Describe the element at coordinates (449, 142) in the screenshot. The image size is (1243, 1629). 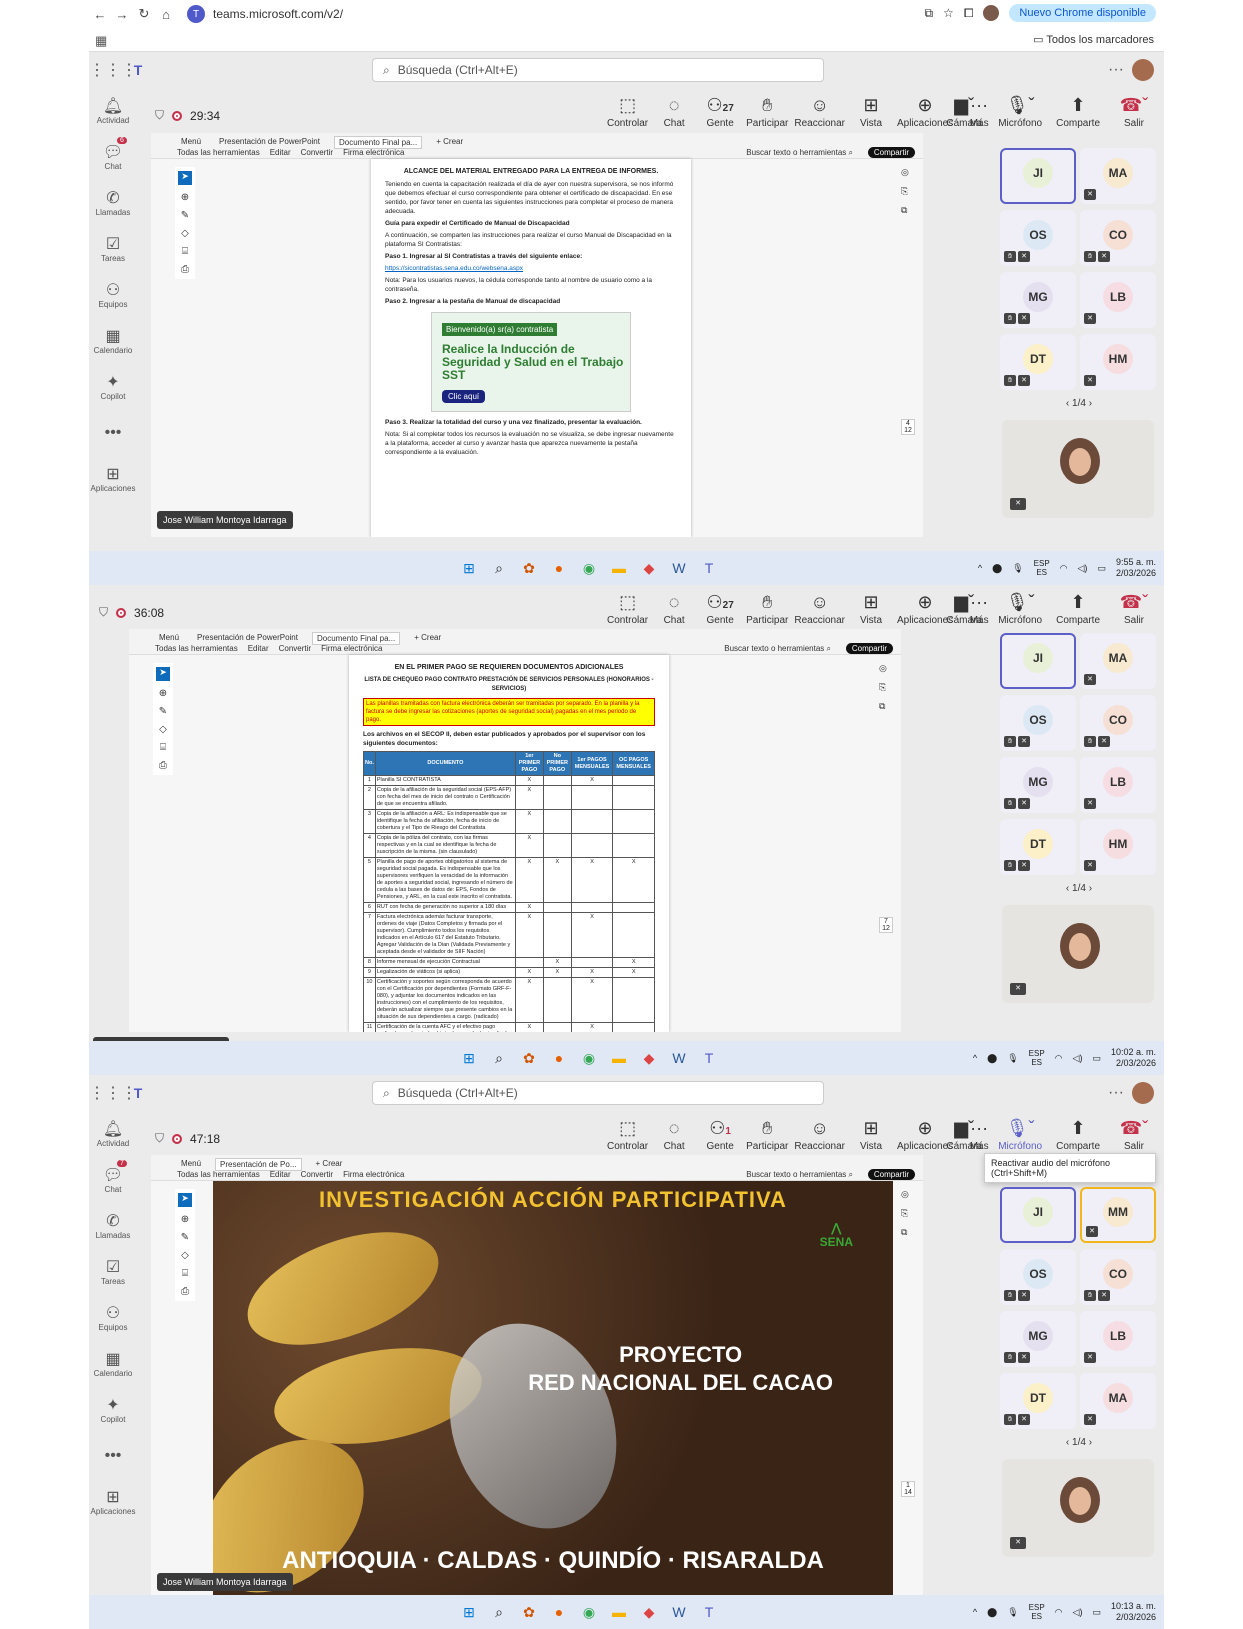
I see `tab-create: + Crear` at that location.